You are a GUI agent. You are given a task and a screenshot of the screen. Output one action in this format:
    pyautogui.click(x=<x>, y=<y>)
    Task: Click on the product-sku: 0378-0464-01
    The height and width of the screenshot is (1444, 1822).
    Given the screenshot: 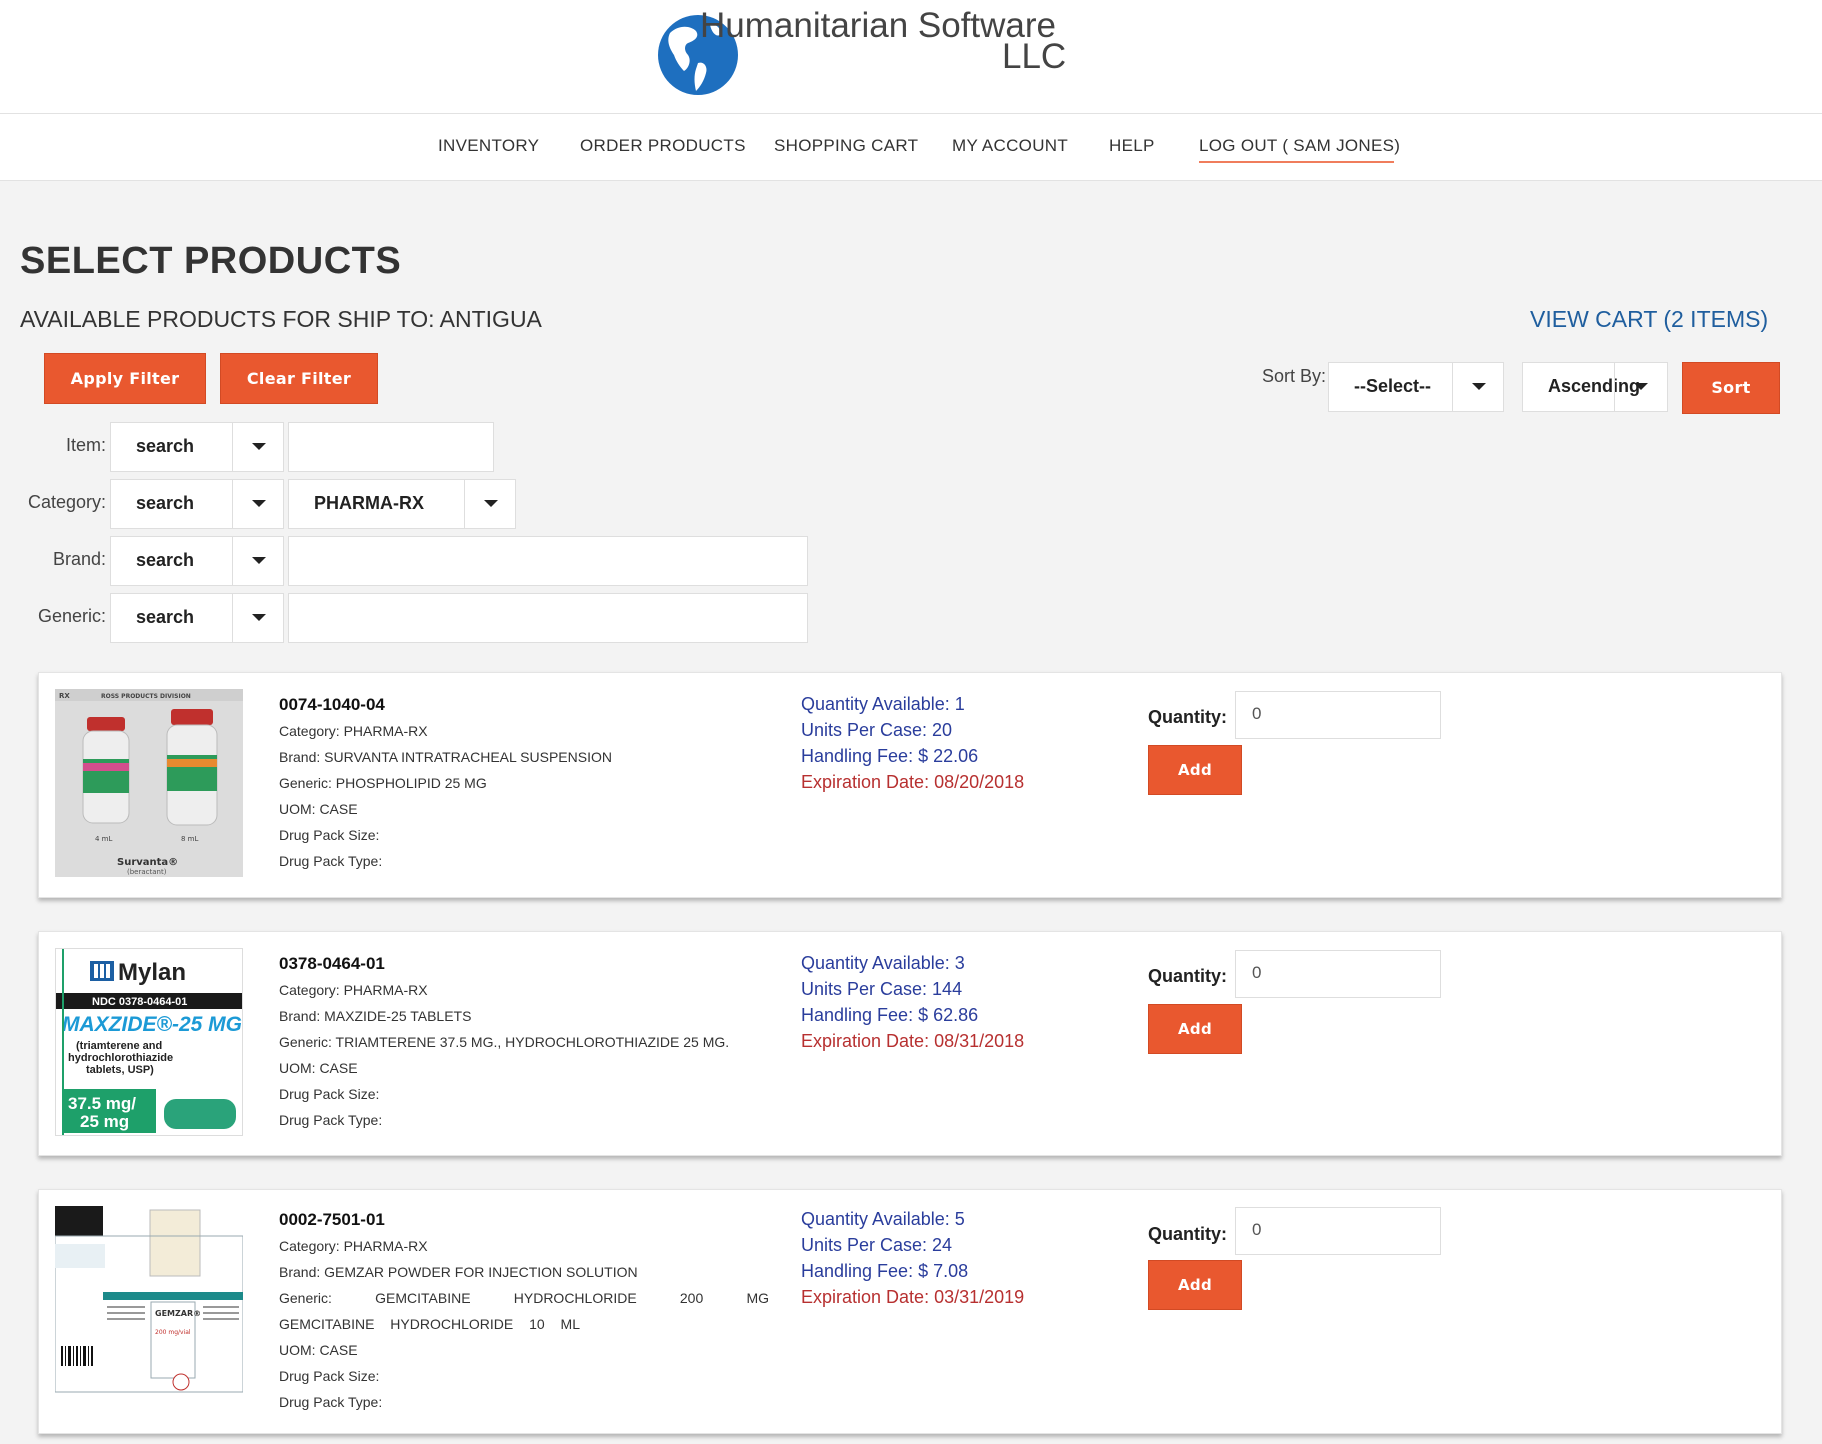 What is the action you would take?
    pyautogui.click(x=332, y=963)
    